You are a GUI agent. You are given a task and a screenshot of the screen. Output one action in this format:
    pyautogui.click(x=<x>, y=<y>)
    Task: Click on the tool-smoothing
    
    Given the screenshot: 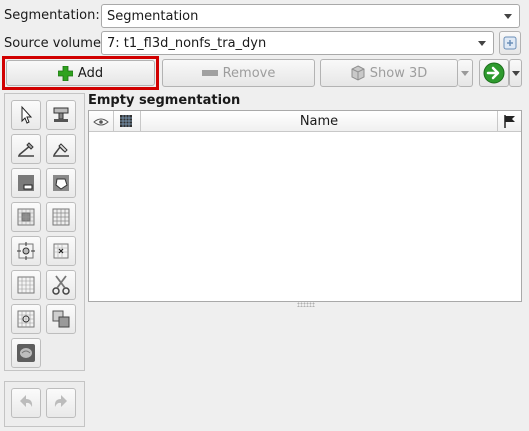 What is the action you would take?
    pyautogui.click(x=26, y=251)
    